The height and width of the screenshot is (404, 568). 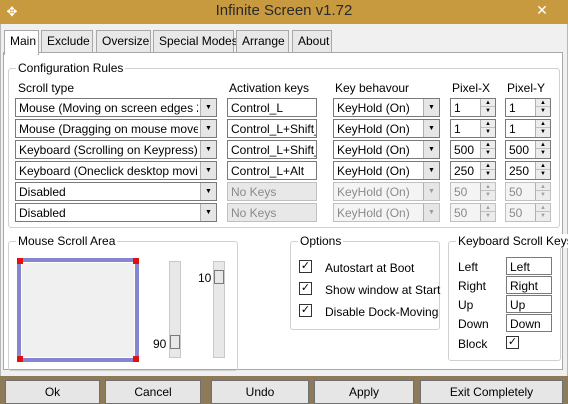 What do you see at coordinates (262, 41) in the screenshot?
I see `tab-arrange: Arrange` at bounding box center [262, 41].